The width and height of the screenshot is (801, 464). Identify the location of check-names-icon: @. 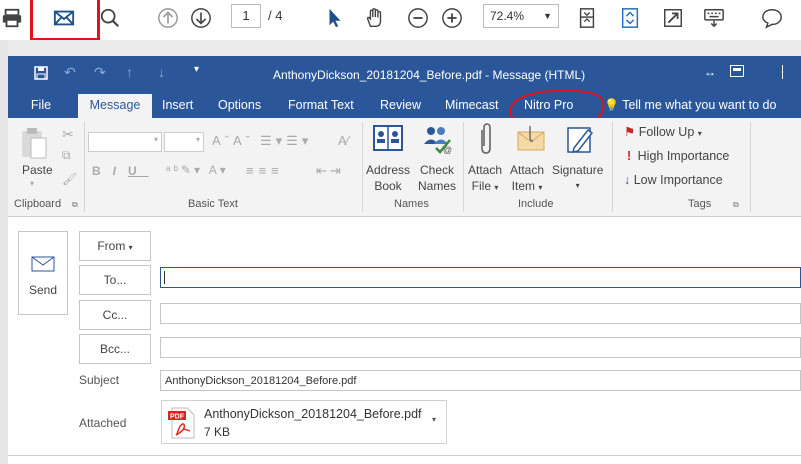
(437, 140).